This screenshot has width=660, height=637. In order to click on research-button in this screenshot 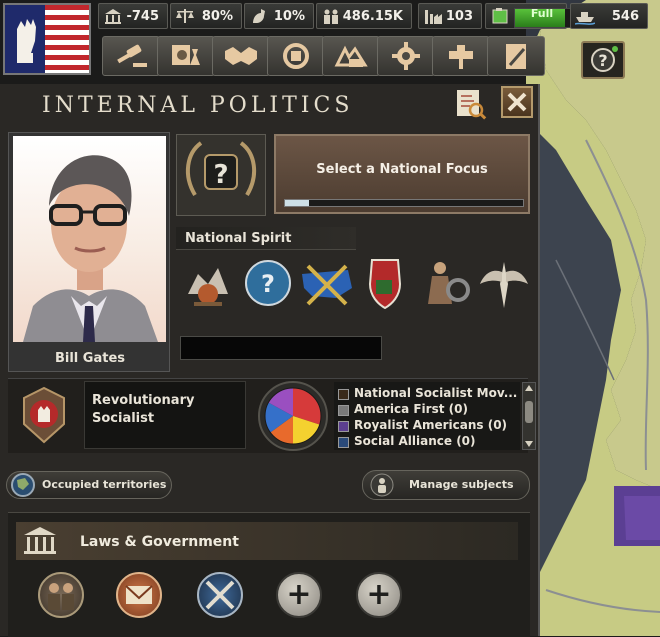, I will do `click(186, 56)`.